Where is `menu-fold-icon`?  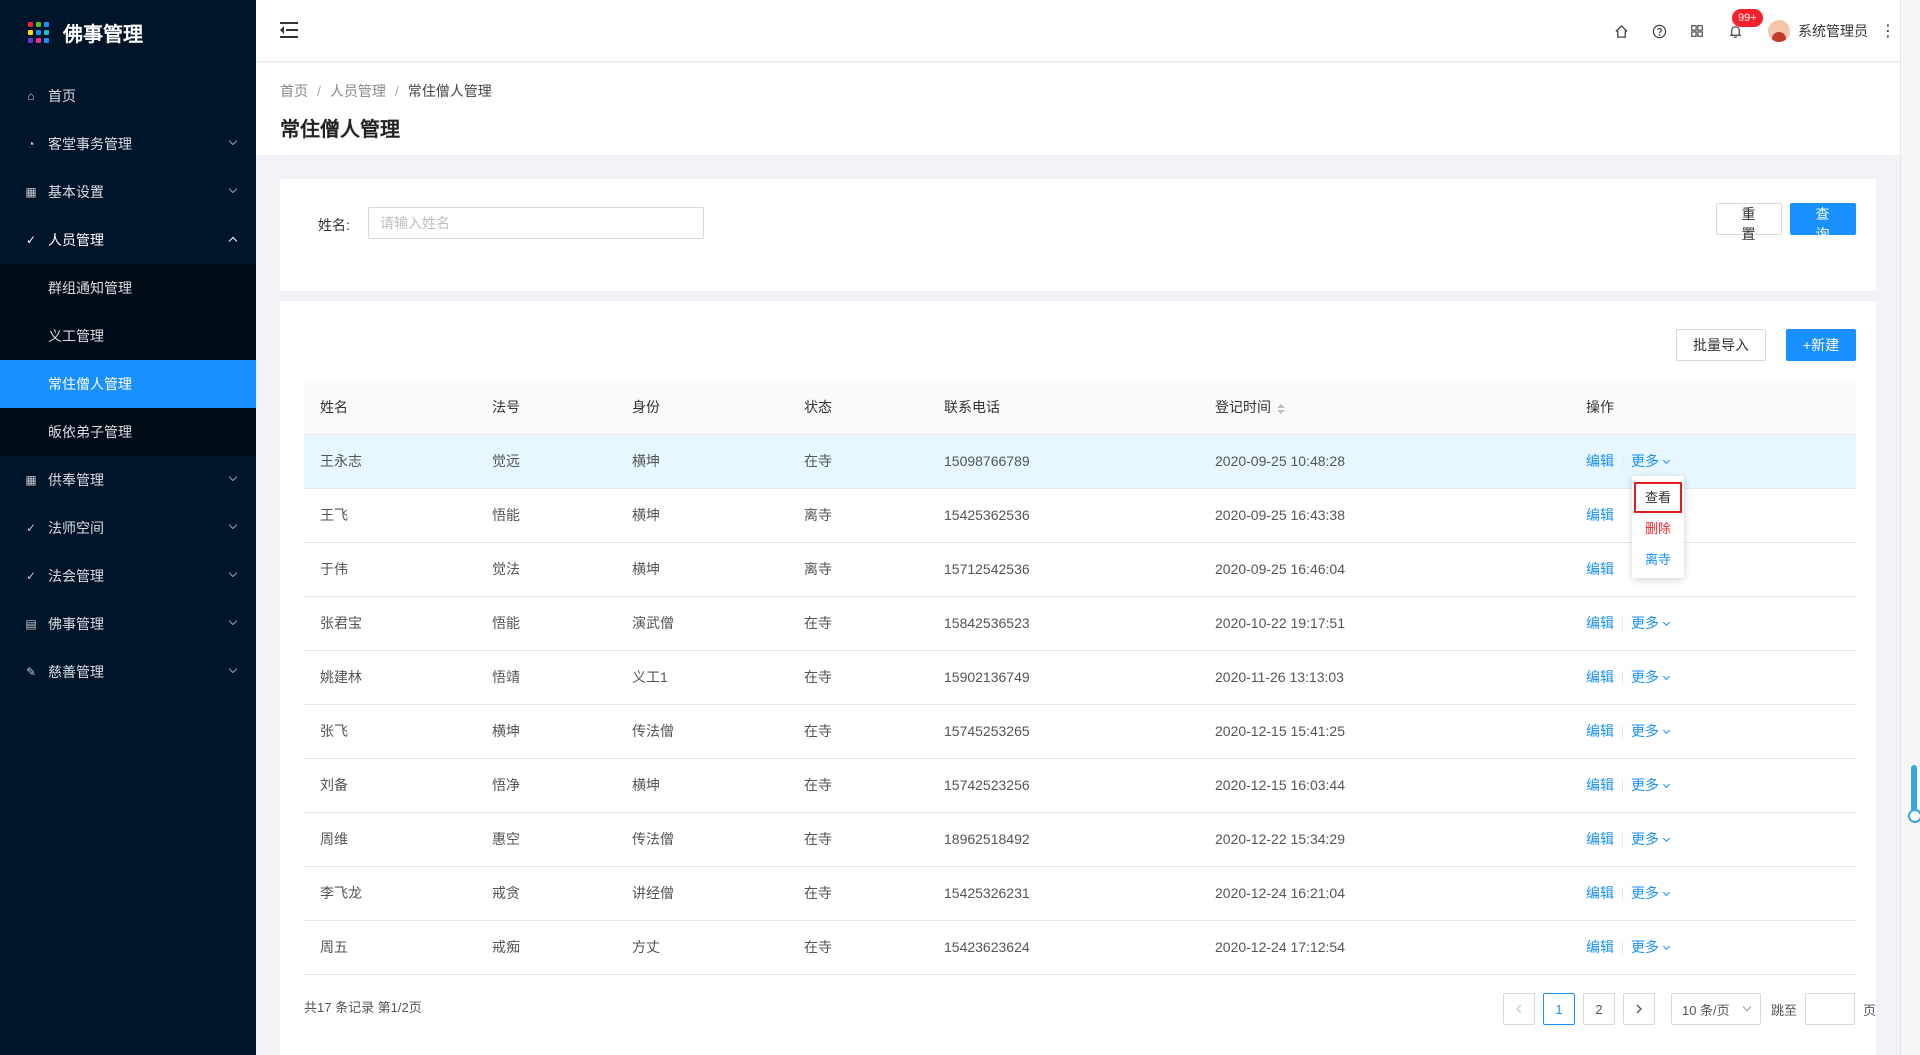
menu-fold-icon is located at coordinates (289, 30).